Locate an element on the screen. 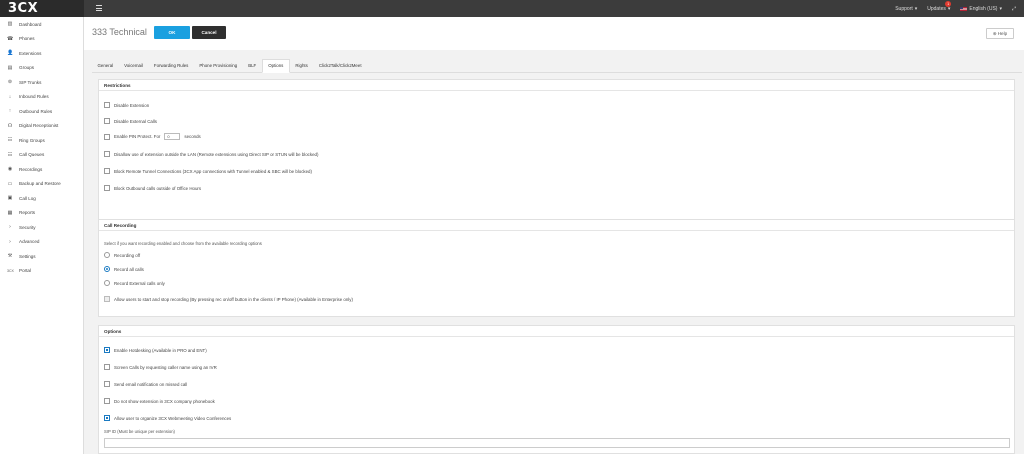 Image resolution: width=1024 pixels, height=454 pixels. disable-extension-checkbox is located at coordinates (107, 105).